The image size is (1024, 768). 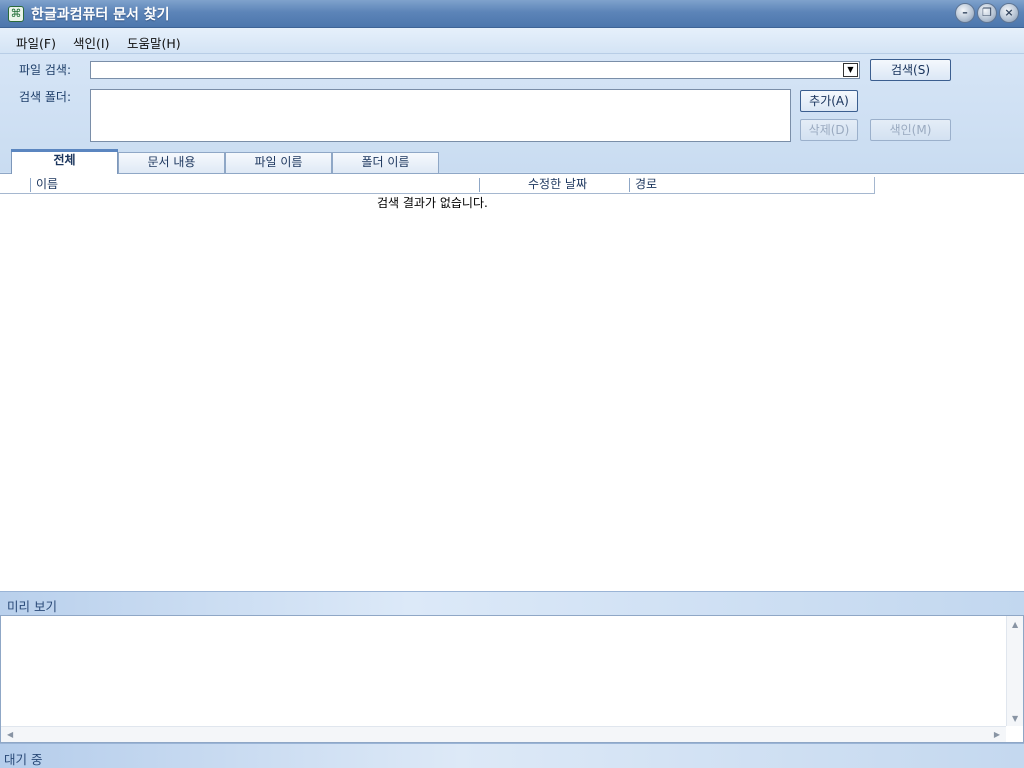 I want to click on index-button: 색인(M), so click(x=910, y=130).